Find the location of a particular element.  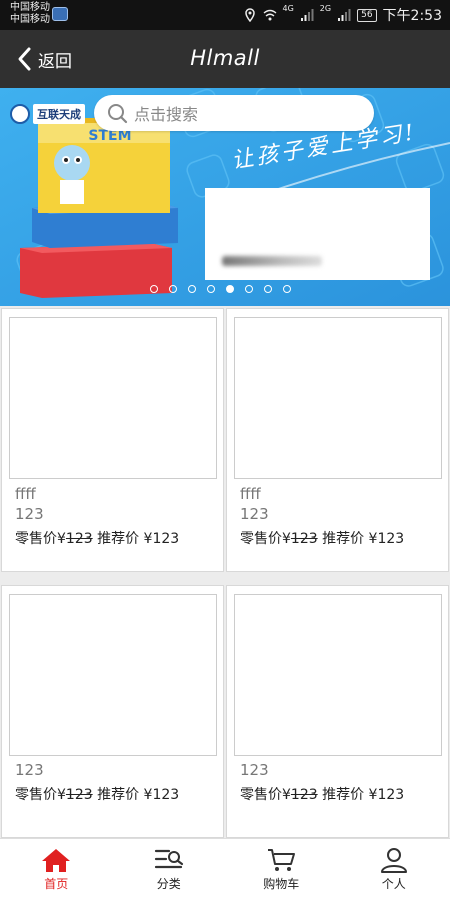

banner-blurred-text is located at coordinates (272, 261).